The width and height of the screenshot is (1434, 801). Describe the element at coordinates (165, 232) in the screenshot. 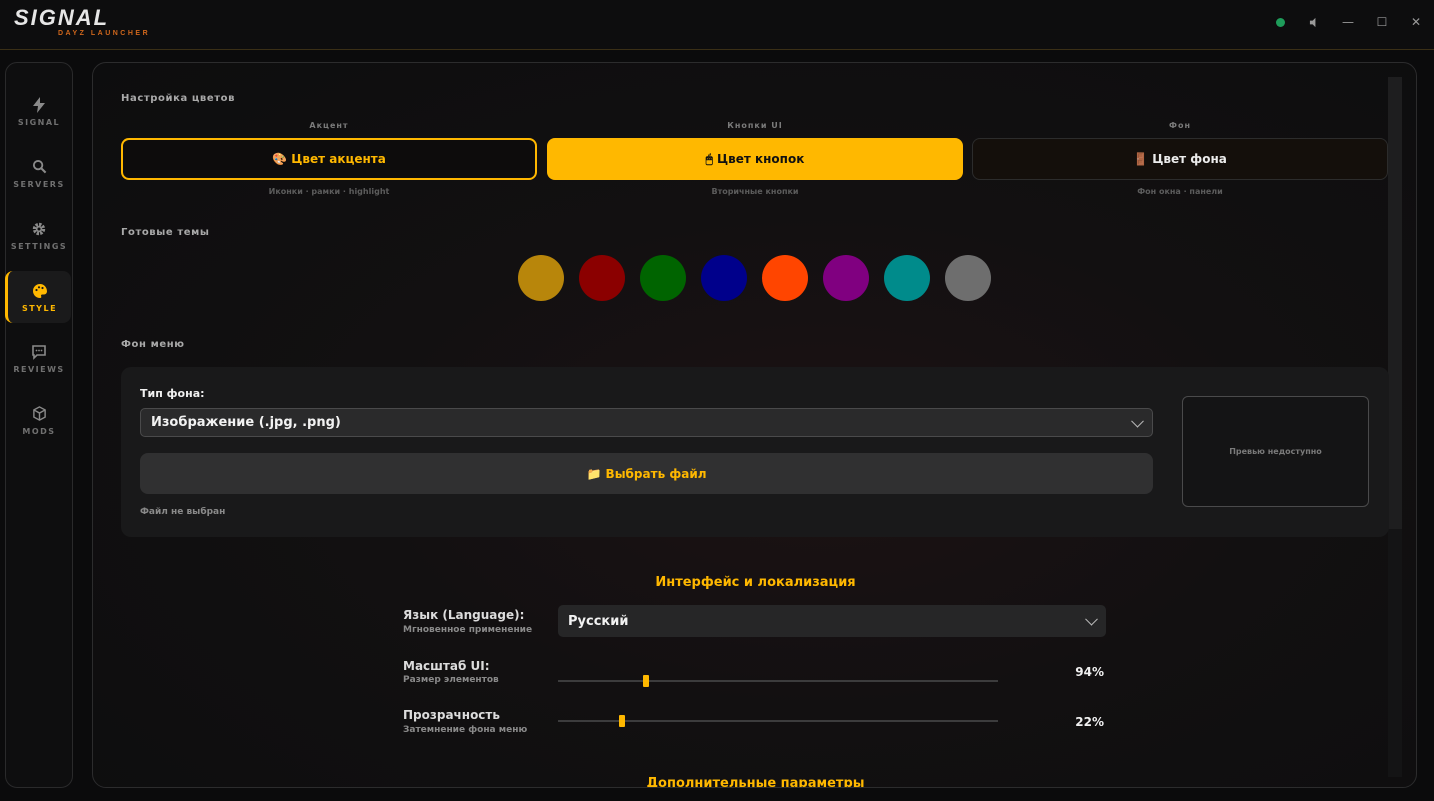

I see `themes-section-title: Готовые темы` at that location.